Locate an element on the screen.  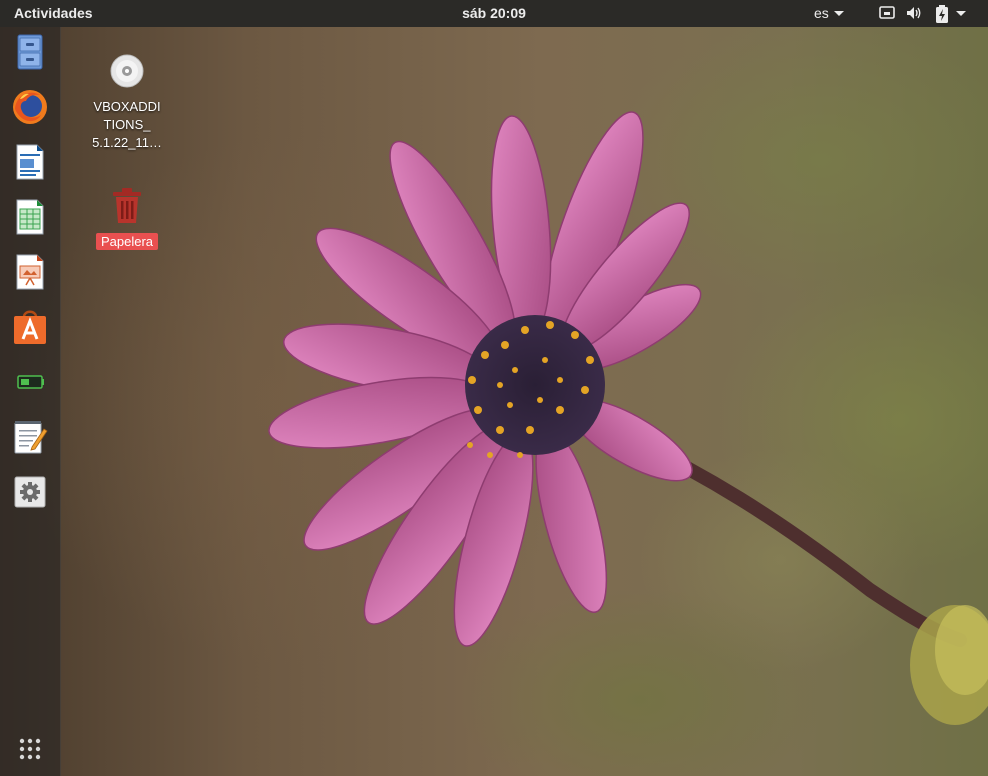
impress-presentation-icon is located at coordinates (30, 272).